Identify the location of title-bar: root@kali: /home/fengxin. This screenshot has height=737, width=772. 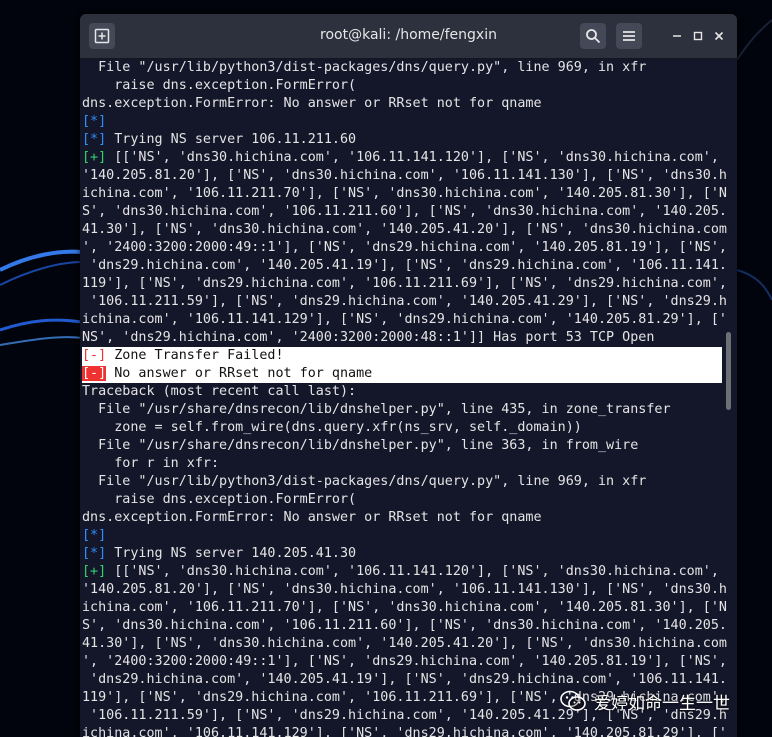
(408, 36).